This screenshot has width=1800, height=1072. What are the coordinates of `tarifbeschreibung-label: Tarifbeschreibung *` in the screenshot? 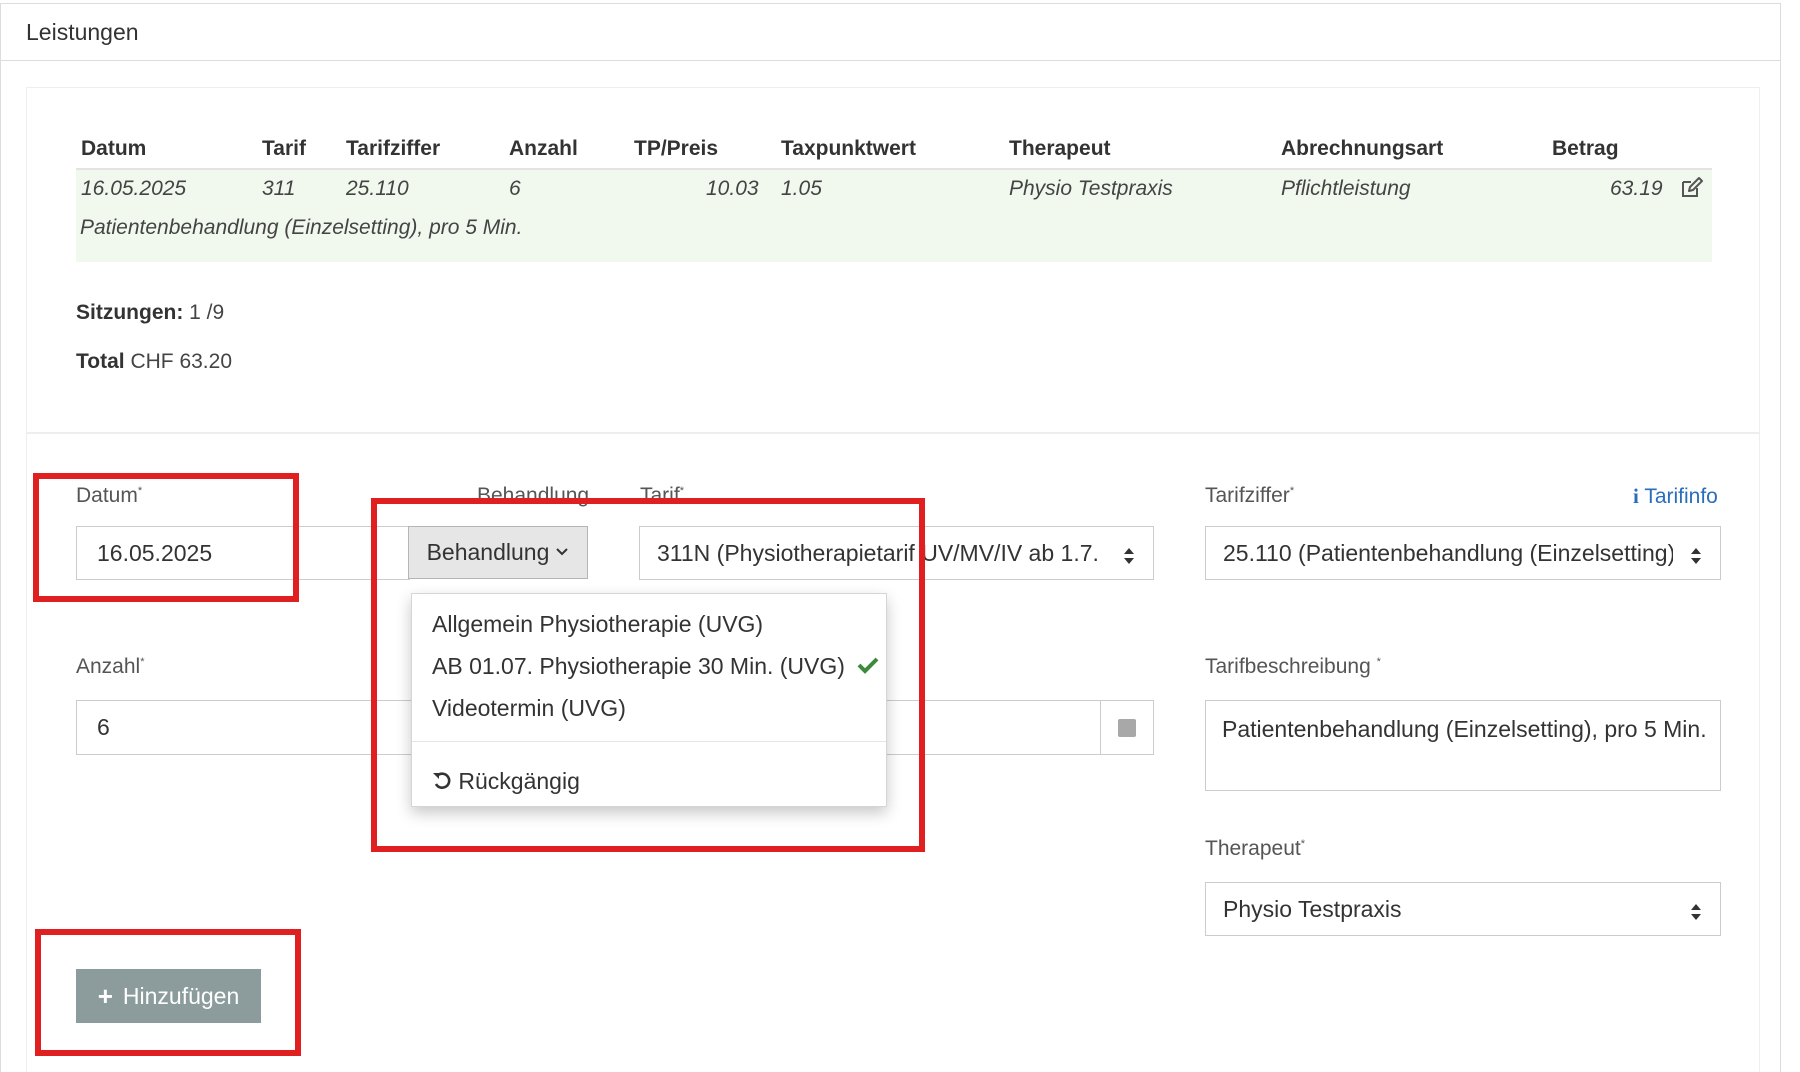 It's located at (1293, 667).